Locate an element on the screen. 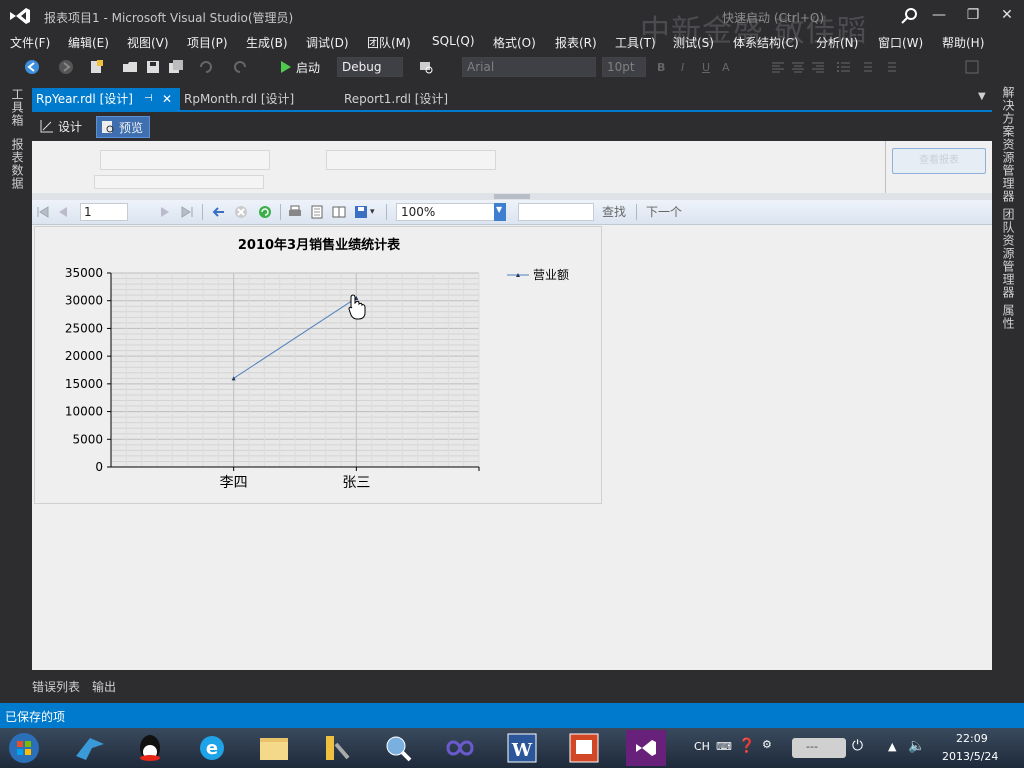 This screenshot has height=768, width=1024. previous-page-icon is located at coordinates (63, 212).